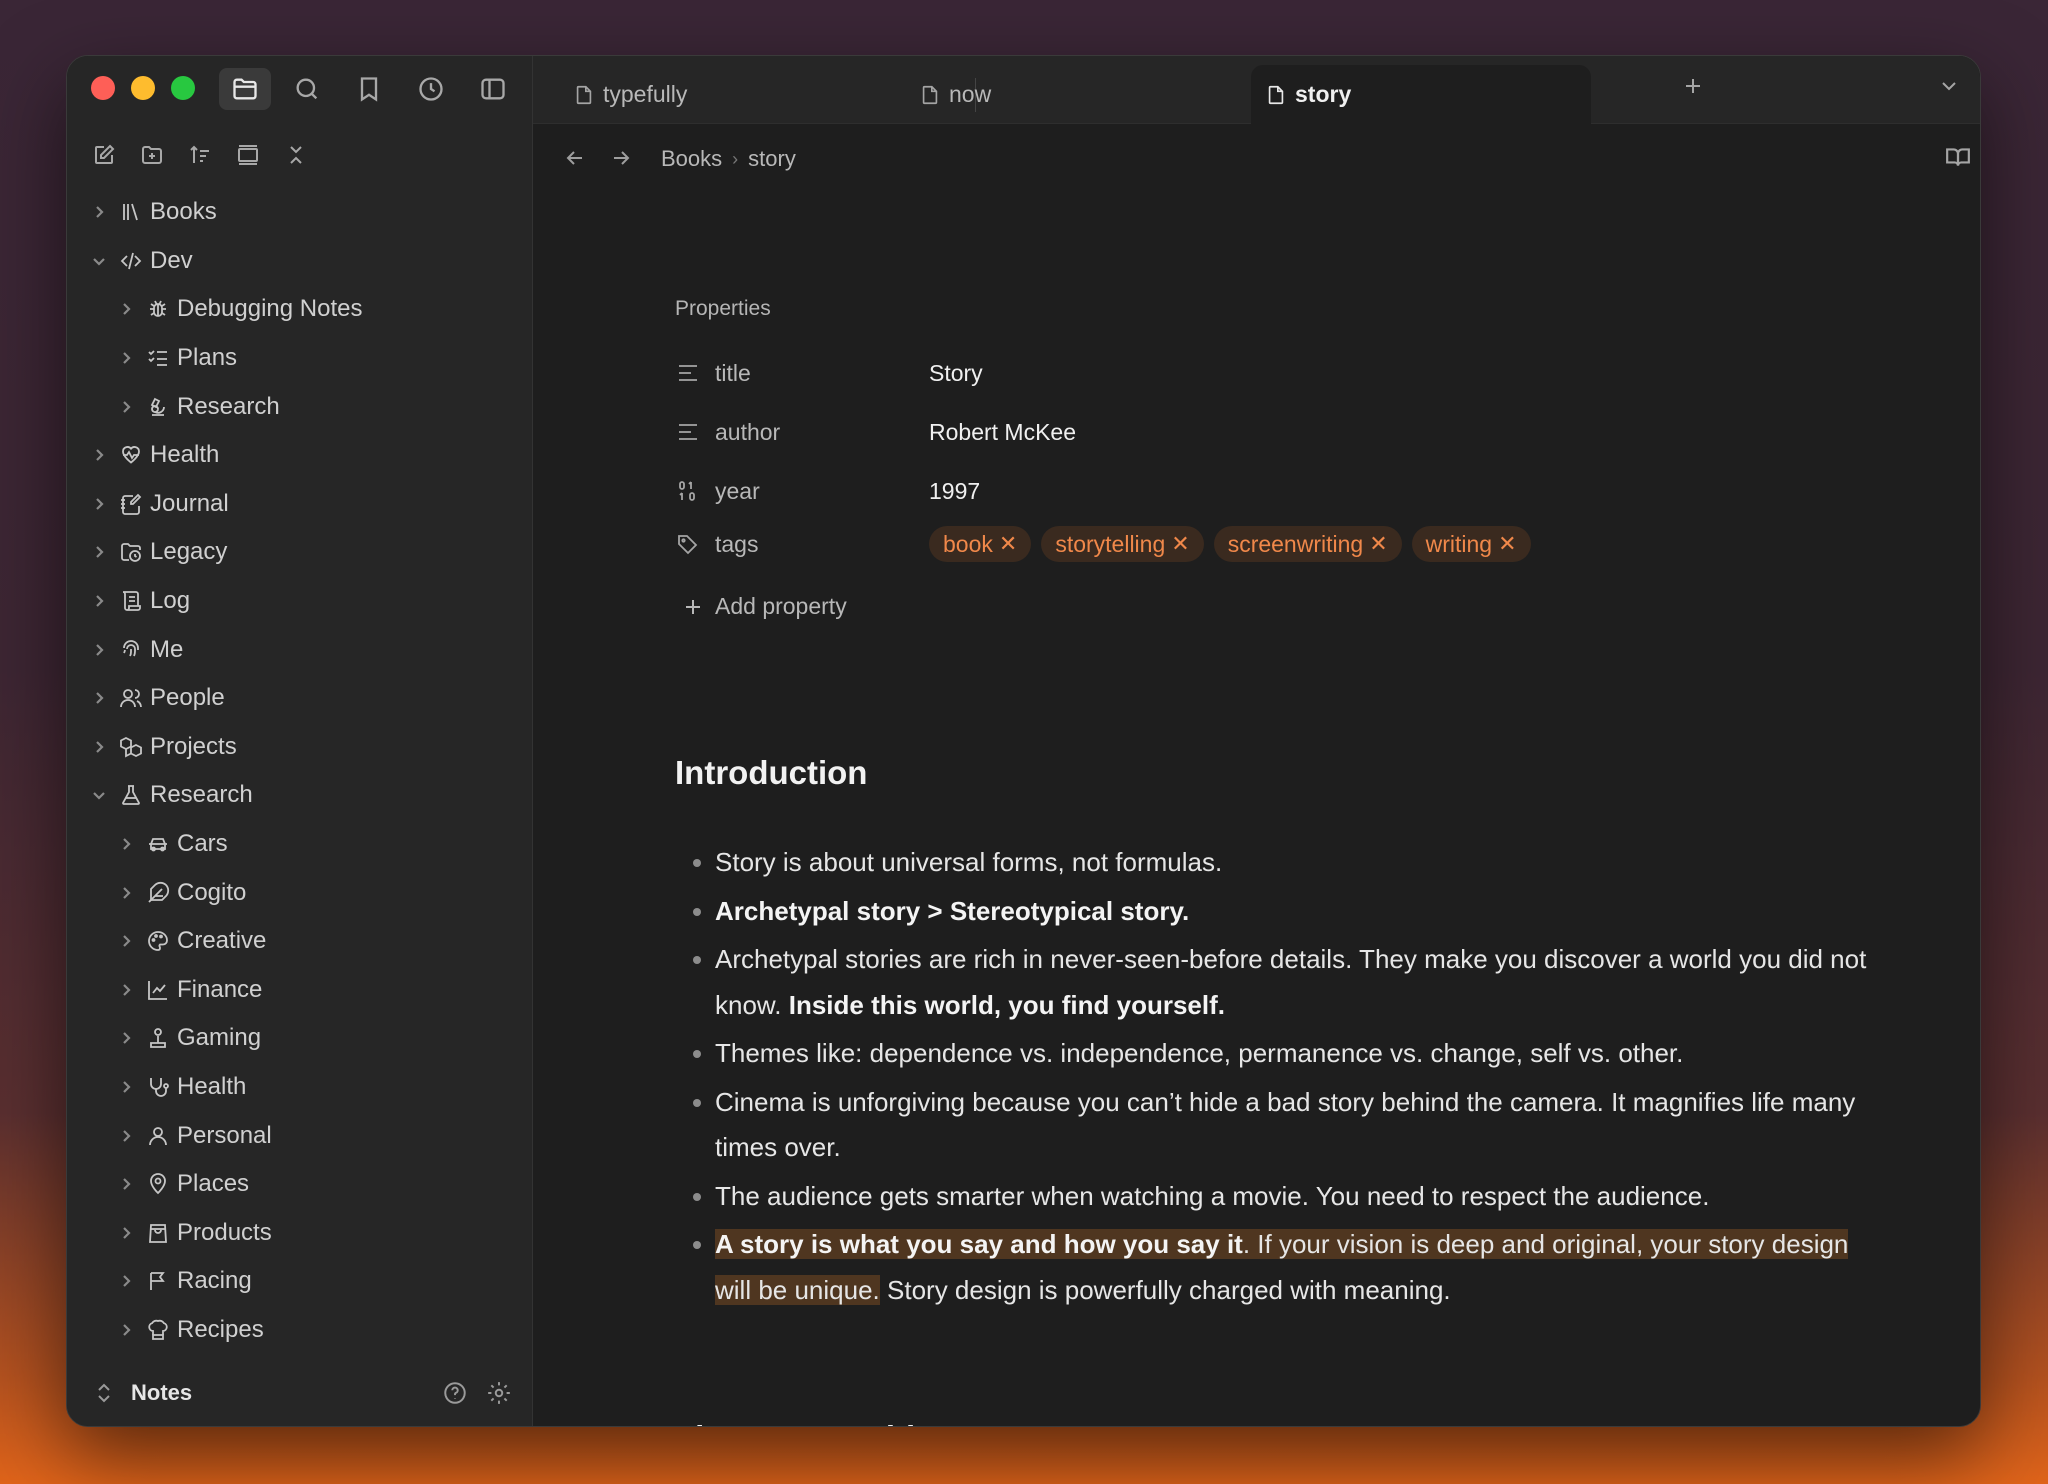 The height and width of the screenshot is (1484, 2048). What do you see at coordinates (183, 88) in the screenshot?
I see `maximize-window-button` at bounding box center [183, 88].